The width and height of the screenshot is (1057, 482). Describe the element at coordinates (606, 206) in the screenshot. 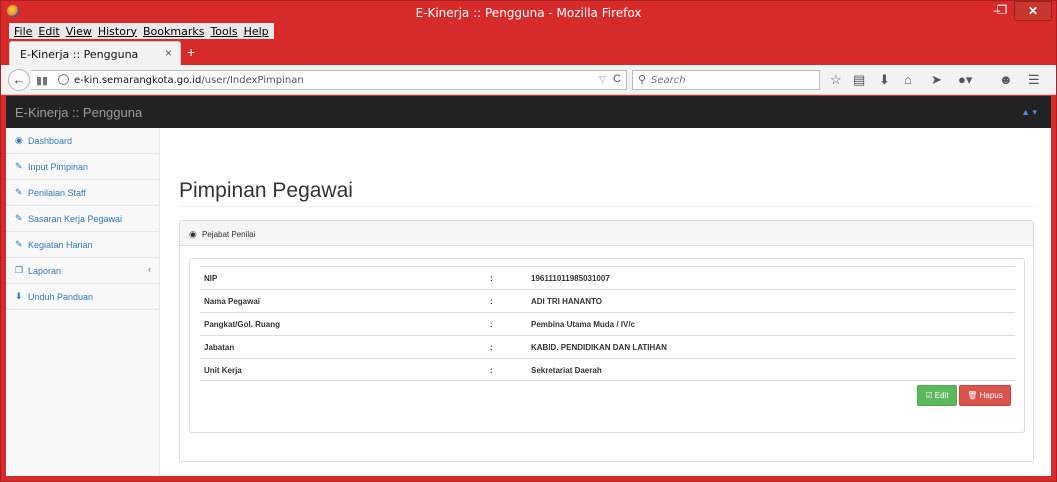

I see `title-divider` at that location.